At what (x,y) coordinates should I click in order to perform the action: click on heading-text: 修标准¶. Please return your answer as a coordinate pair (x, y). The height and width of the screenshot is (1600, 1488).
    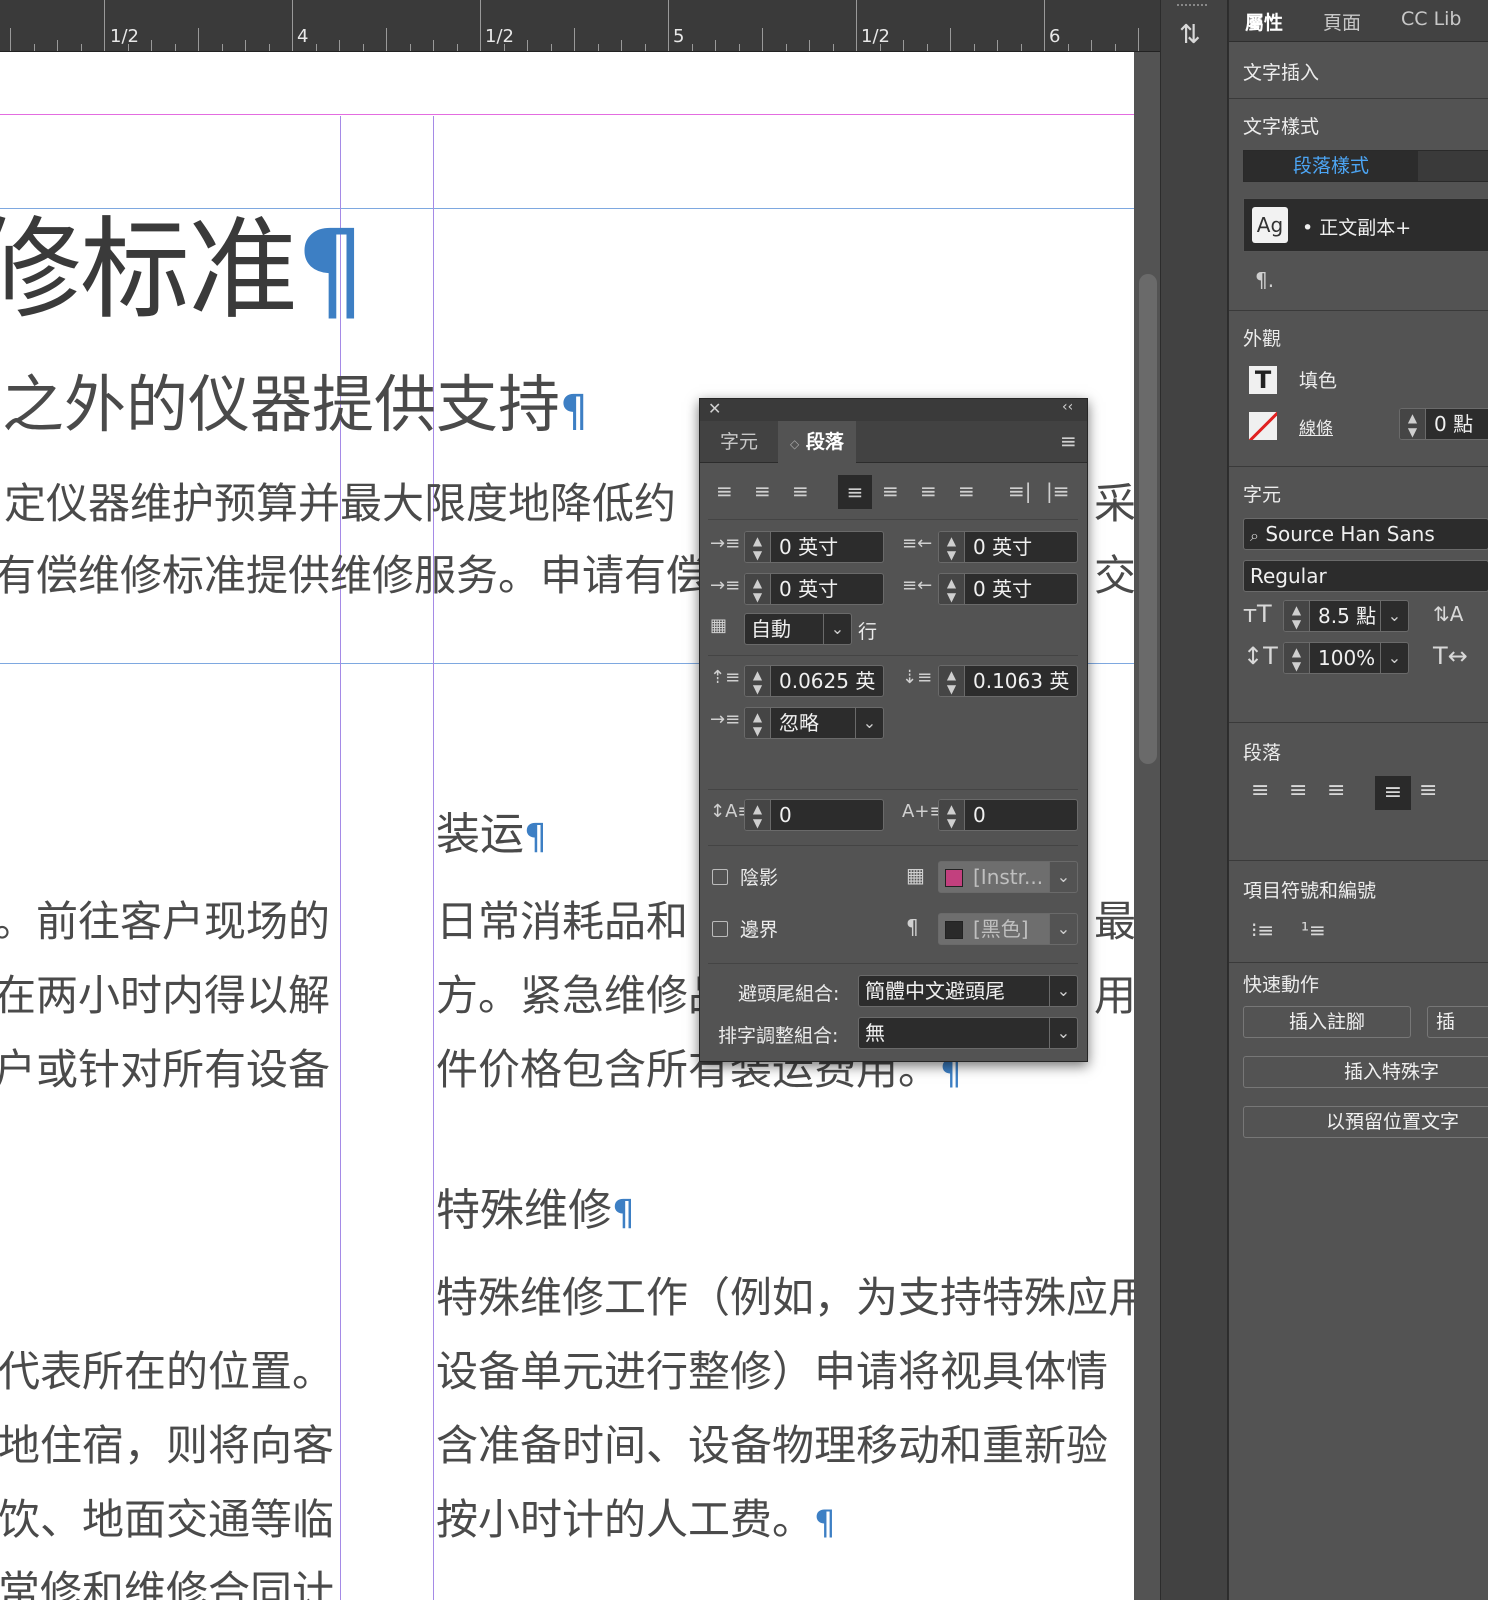
    Looking at the image, I should click on (183, 260).